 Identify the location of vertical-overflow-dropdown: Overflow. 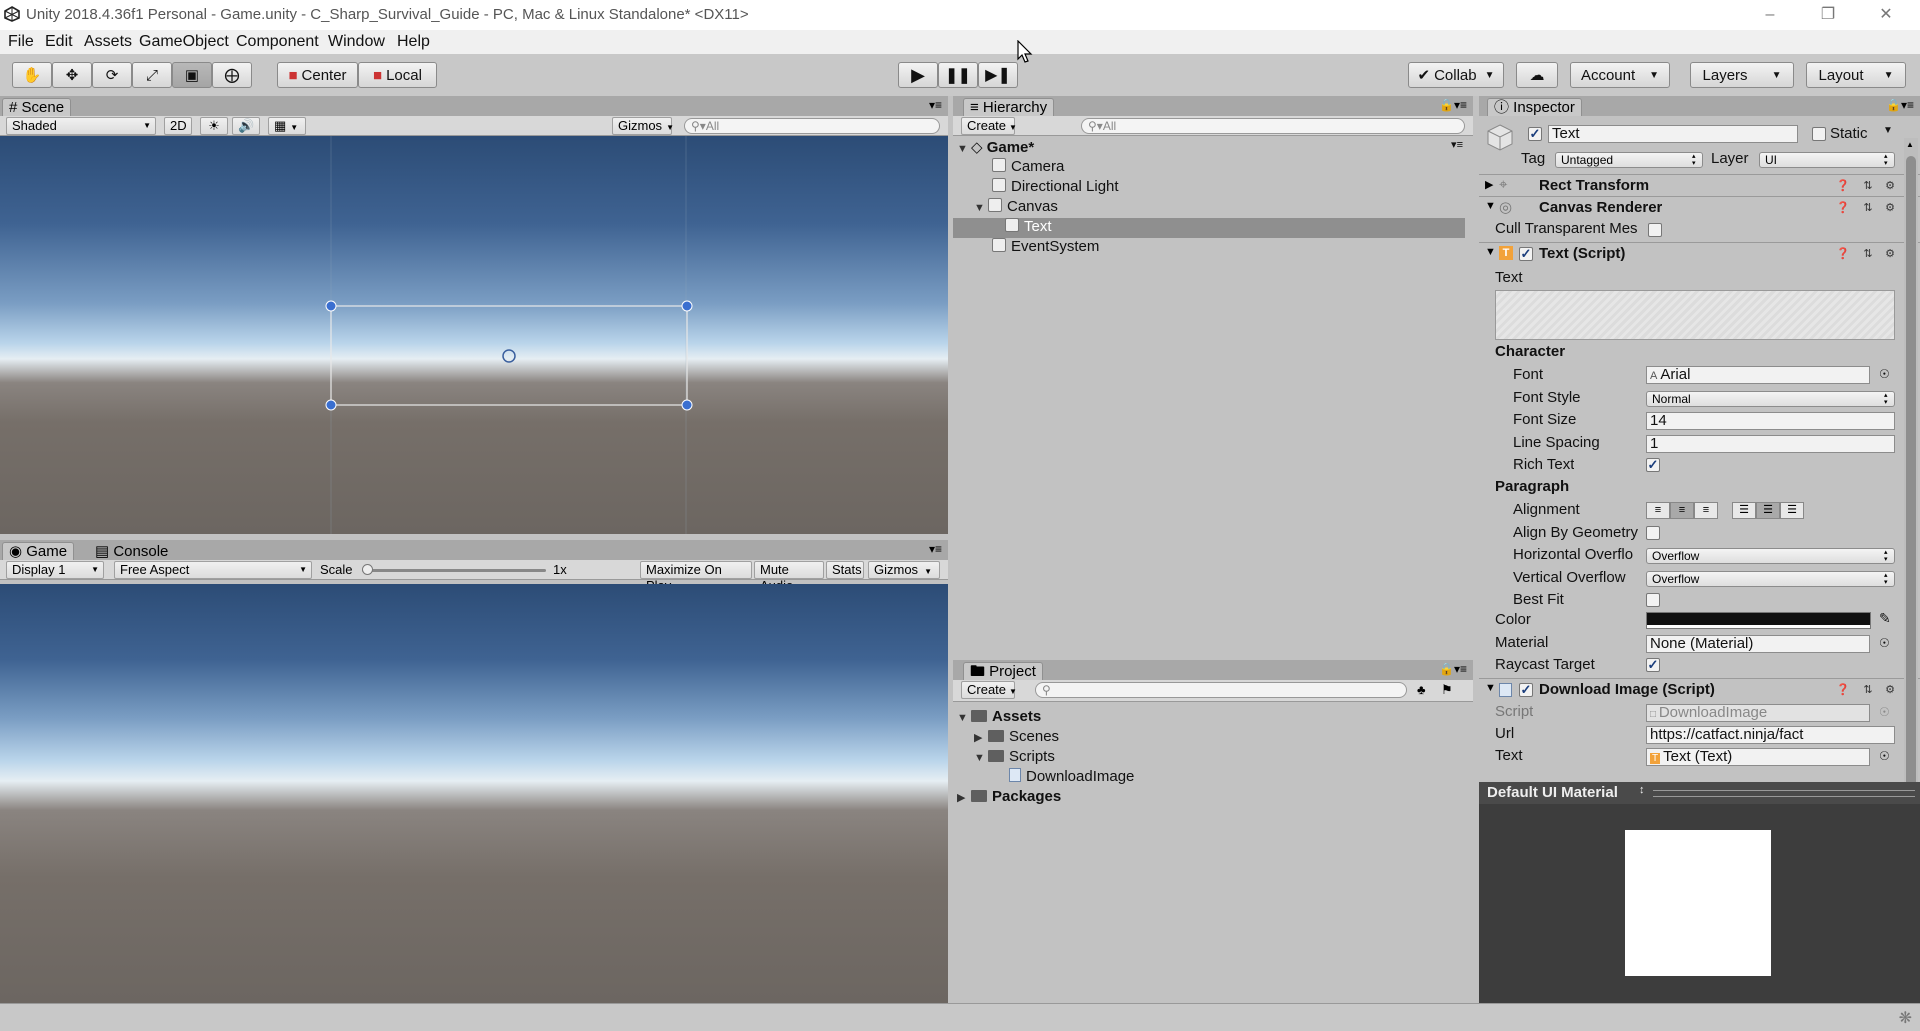
(1770, 579).